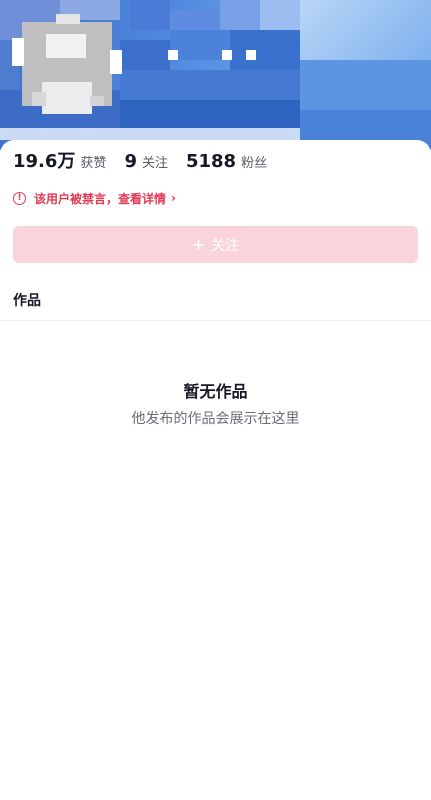 This screenshot has width=431, height=800. What do you see at coordinates (44, 161) in the screenshot?
I see `stat-likes-value: 19.6万` at bounding box center [44, 161].